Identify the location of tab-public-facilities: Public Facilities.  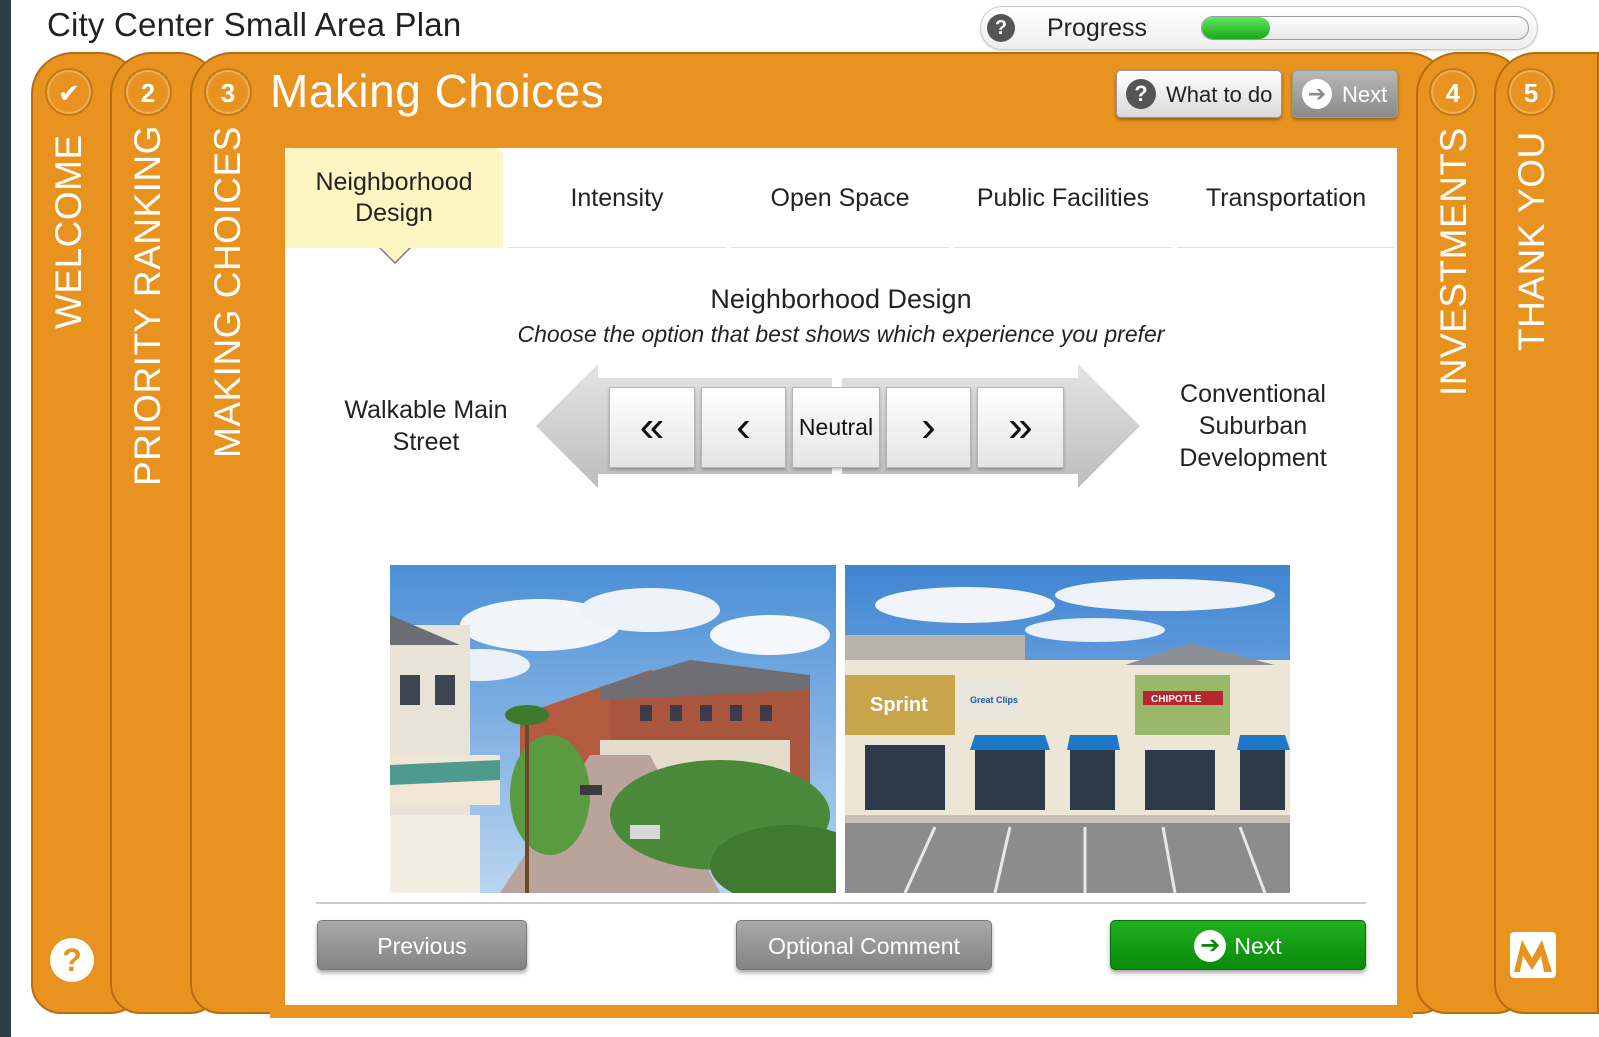
(1063, 198).